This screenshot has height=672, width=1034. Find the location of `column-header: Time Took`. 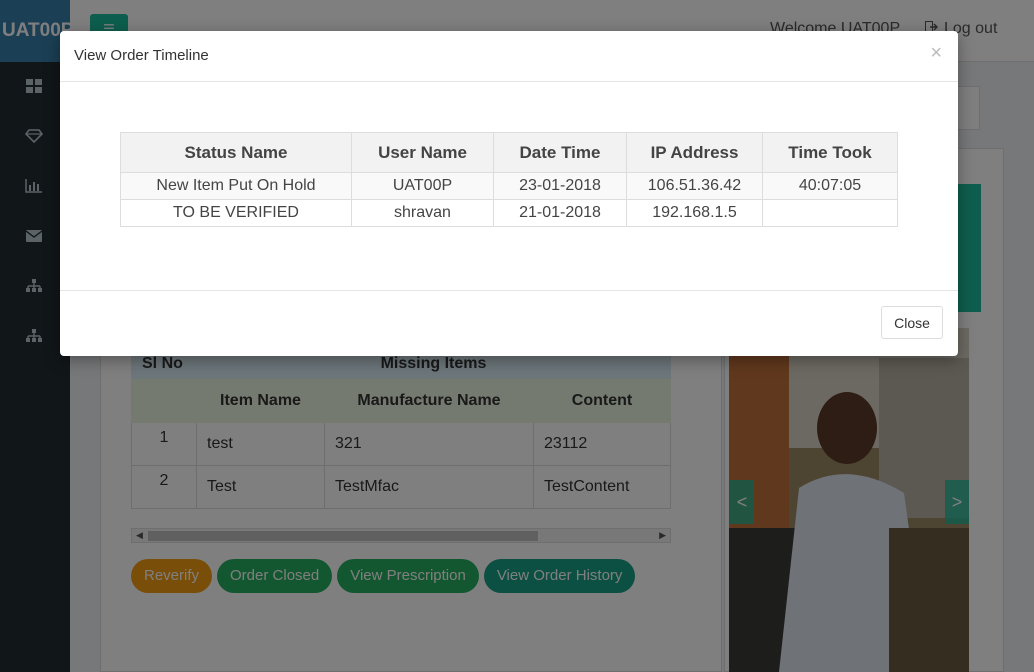

column-header: Time Took is located at coordinates (830, 152).